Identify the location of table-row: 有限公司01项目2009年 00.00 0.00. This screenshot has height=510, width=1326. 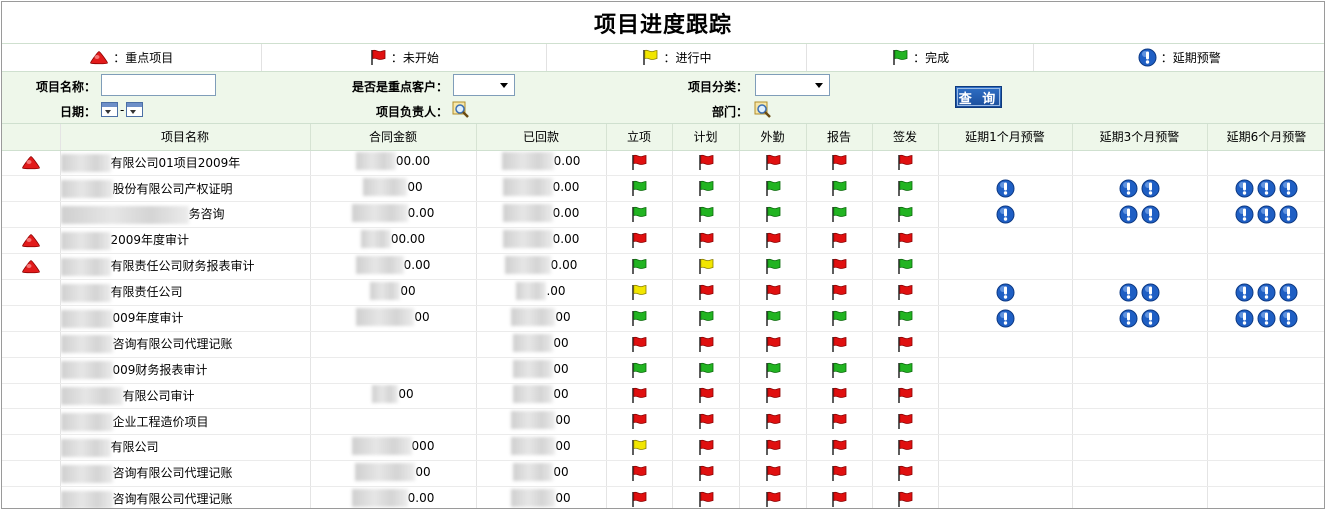
(663, 163).